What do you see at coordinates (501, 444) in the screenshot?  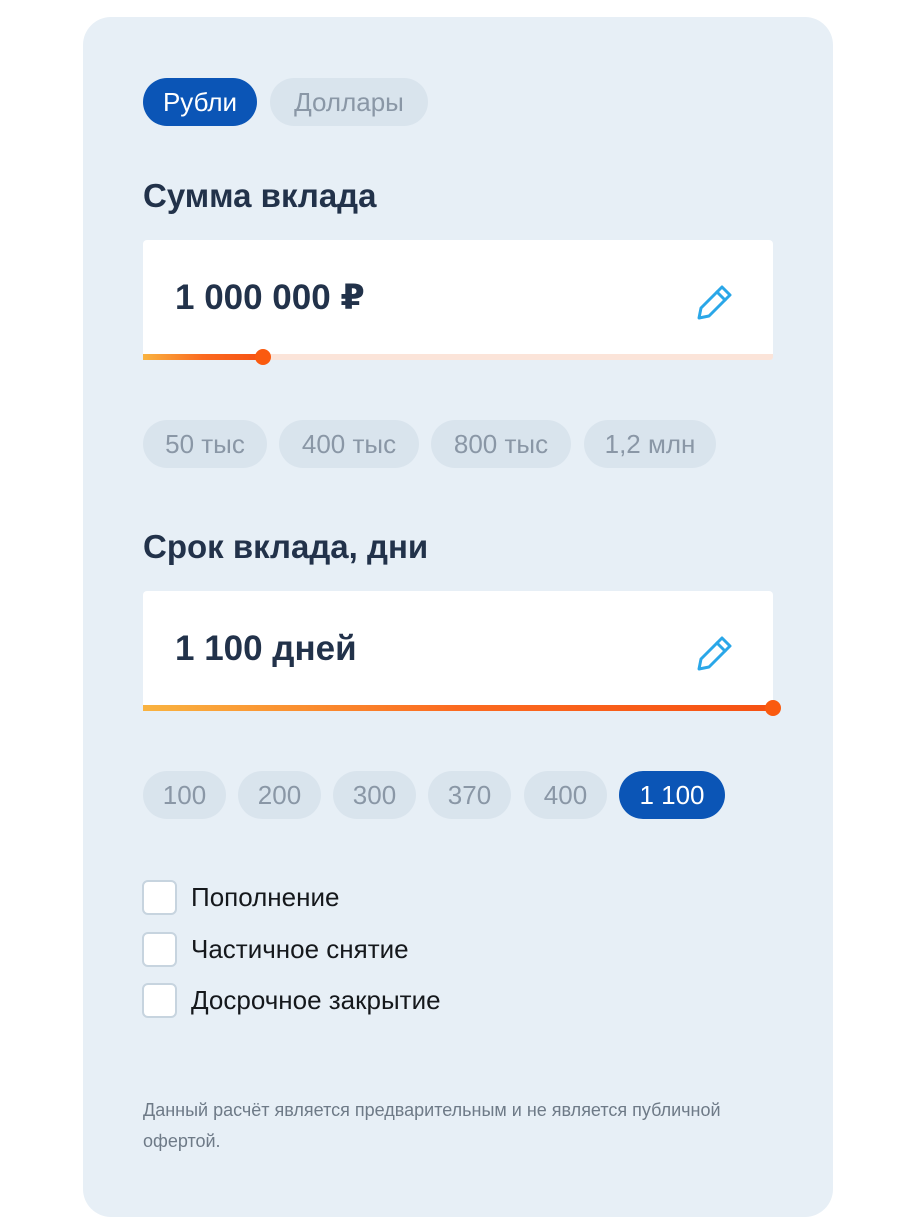 I see `amount-preset-800k: 800 тыс` at bounding box center [501, 444].